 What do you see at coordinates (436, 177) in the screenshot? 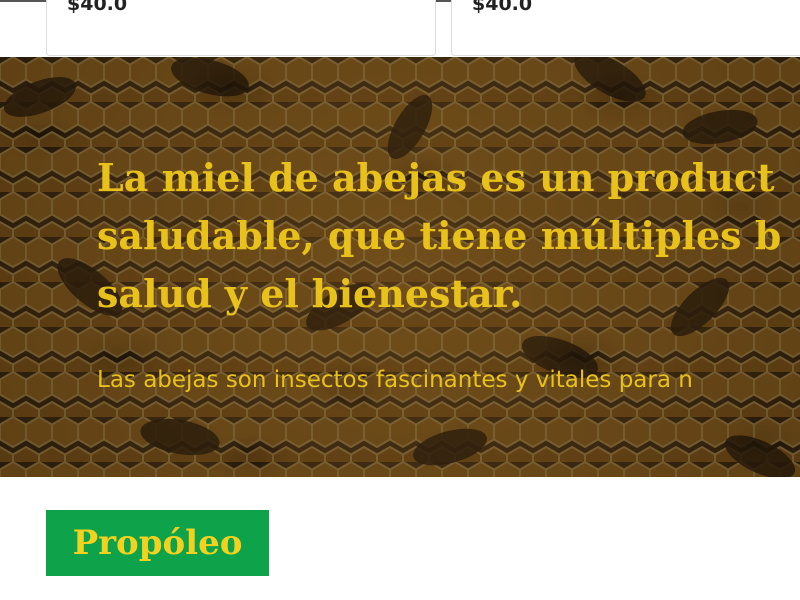
I see `hero-title-line: La miel de abejas es un product` at bounding box center [436, 177].